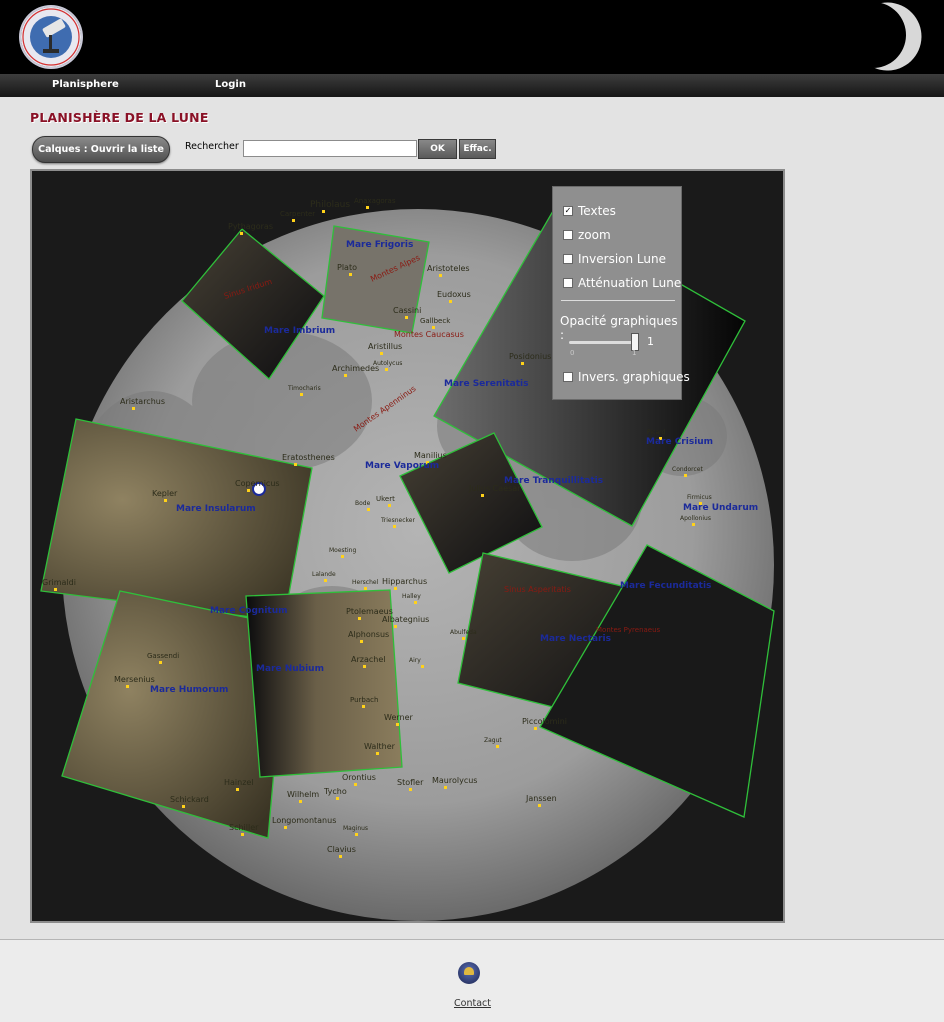 The width and height of the screenshot is (944, 1022). Describe the element at coordinates (695, 518) in the screenshot. I see `map-label: Apollonius` at that location.